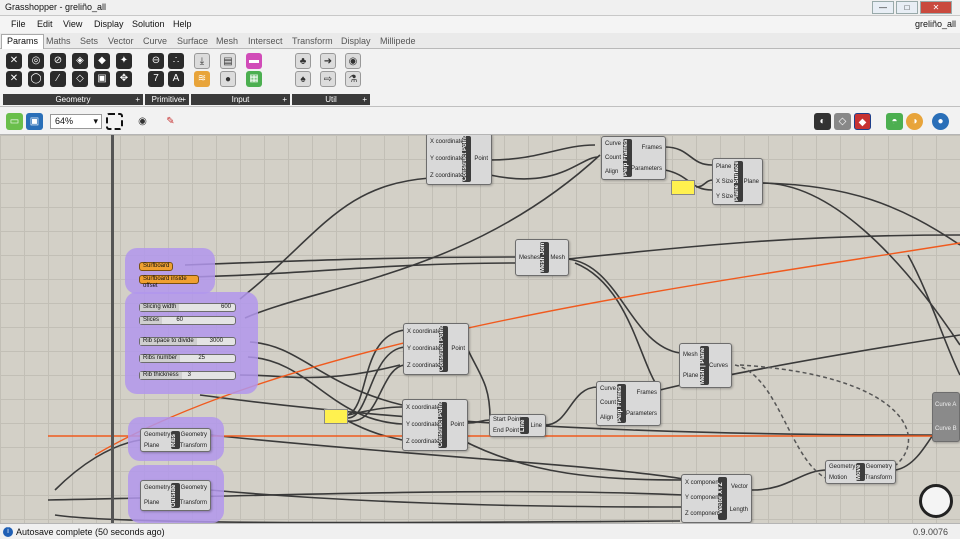 Image resolution: width=960 pixels, height=539 pixels. Describe the element at coordinates (312, 41) in the screenshot. I see `tab-transform: Transform` at that location.